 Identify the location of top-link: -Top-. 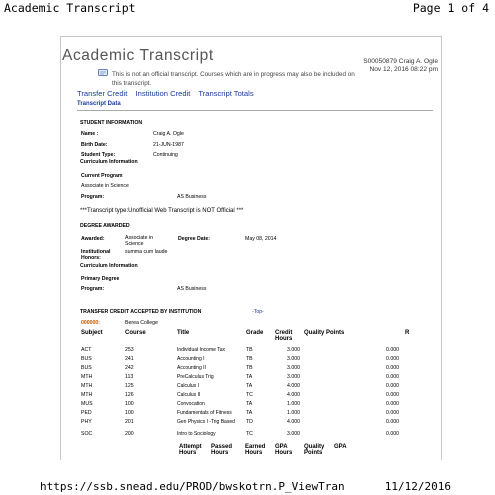
(258, 312).